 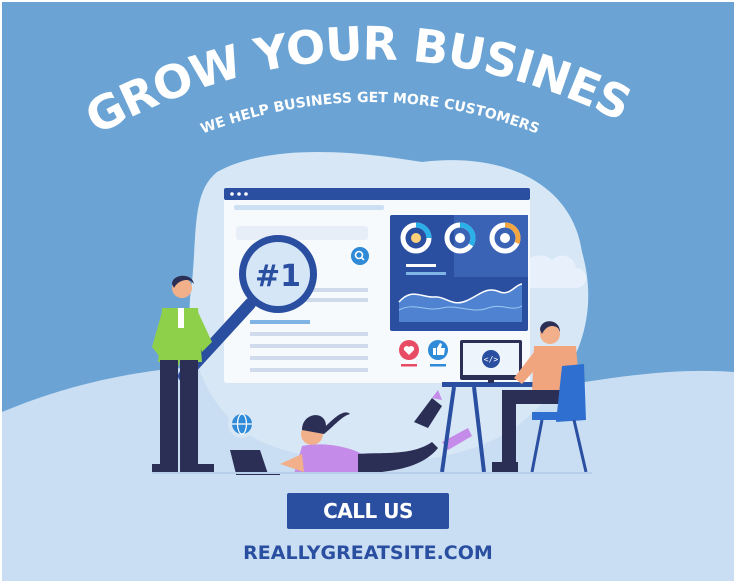 I want to click on globe-icon, so click(x=242, y=424).